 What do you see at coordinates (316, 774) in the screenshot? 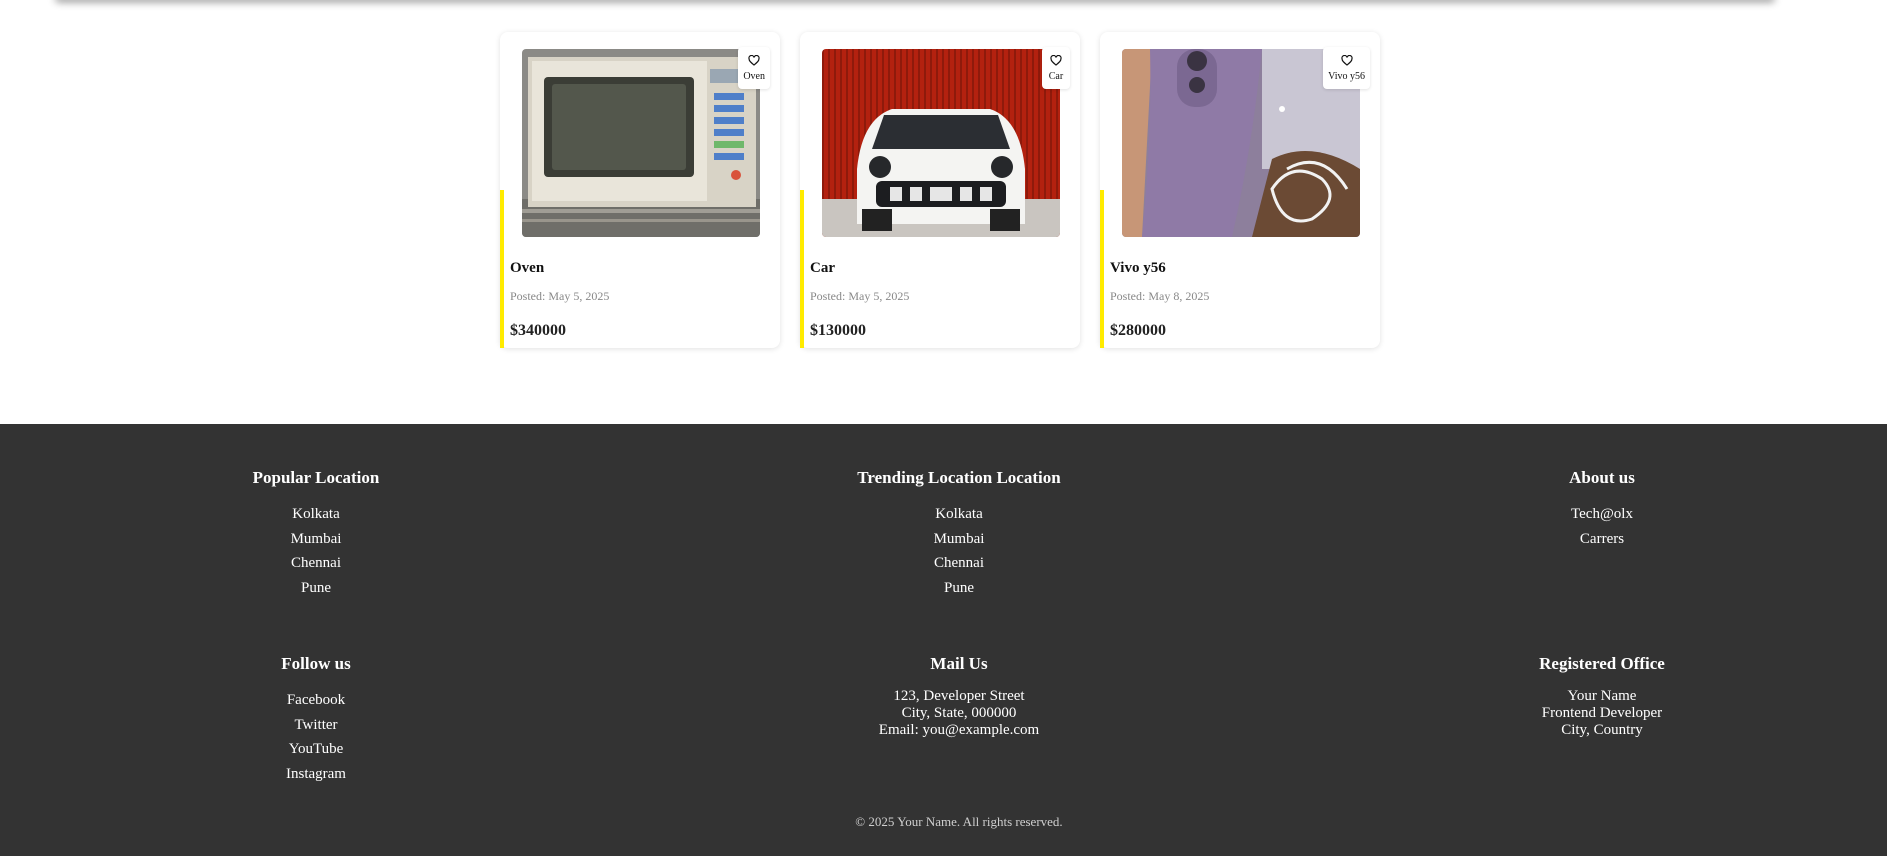
I see `footer-link-instagram: Instagram` at bounding box center [316, 774].